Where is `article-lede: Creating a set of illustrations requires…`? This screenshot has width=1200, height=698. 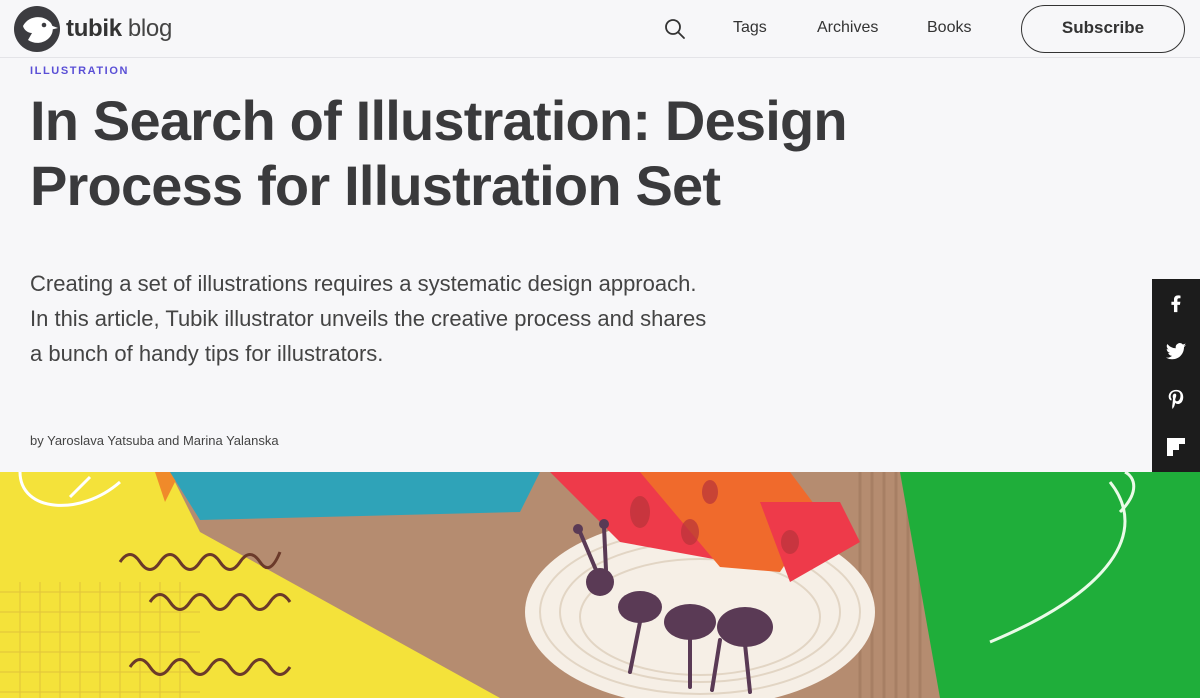
article-lede: Creating a set of illustrations requires… is located at coordinates (368, 318).